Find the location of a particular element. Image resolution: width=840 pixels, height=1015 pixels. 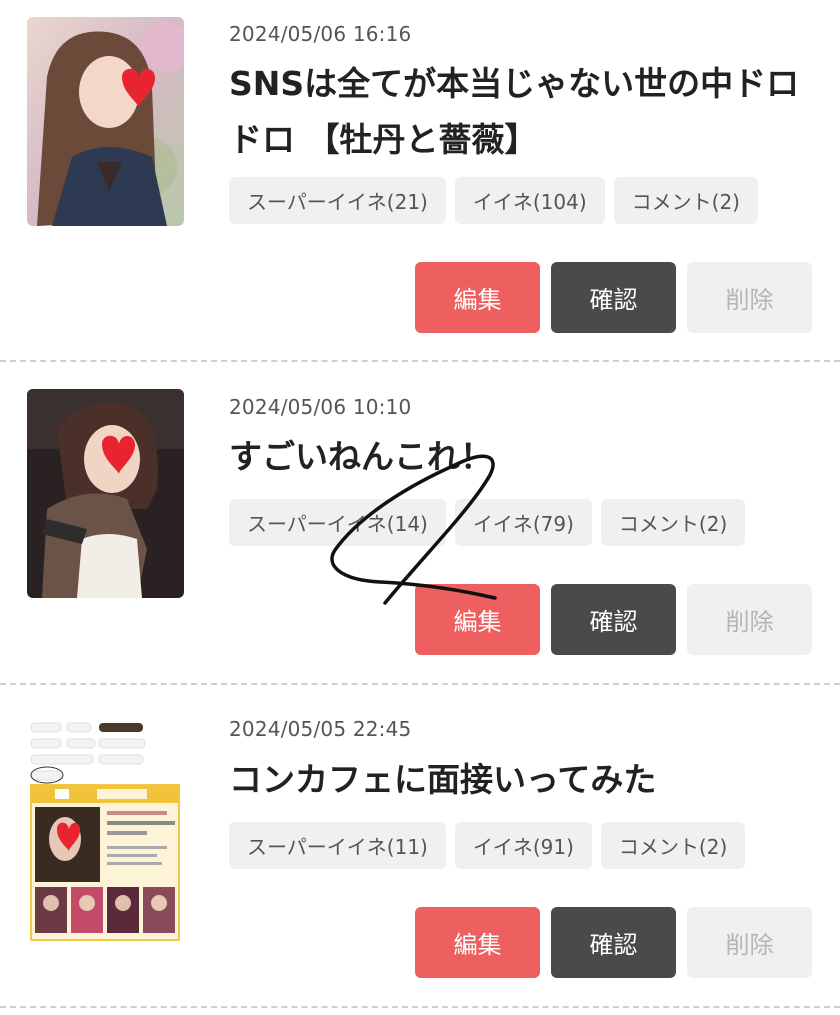

post-divider is located at coordinates (420, 1007).